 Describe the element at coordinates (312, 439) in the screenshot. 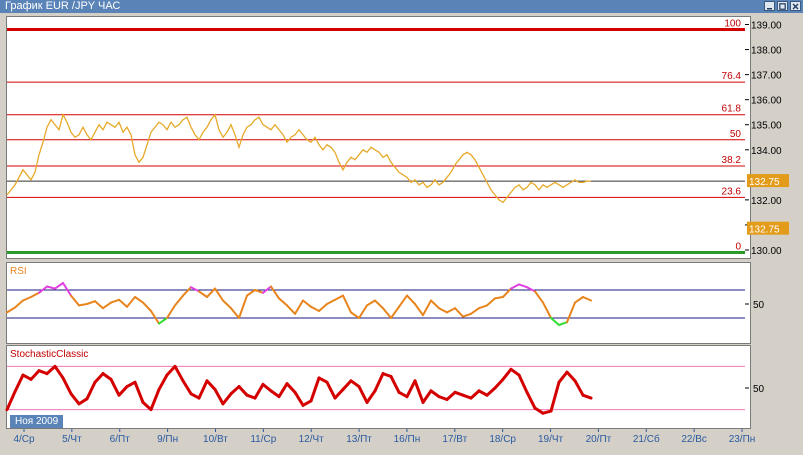

I see `x-tick-label: 12/Чт` at that location.